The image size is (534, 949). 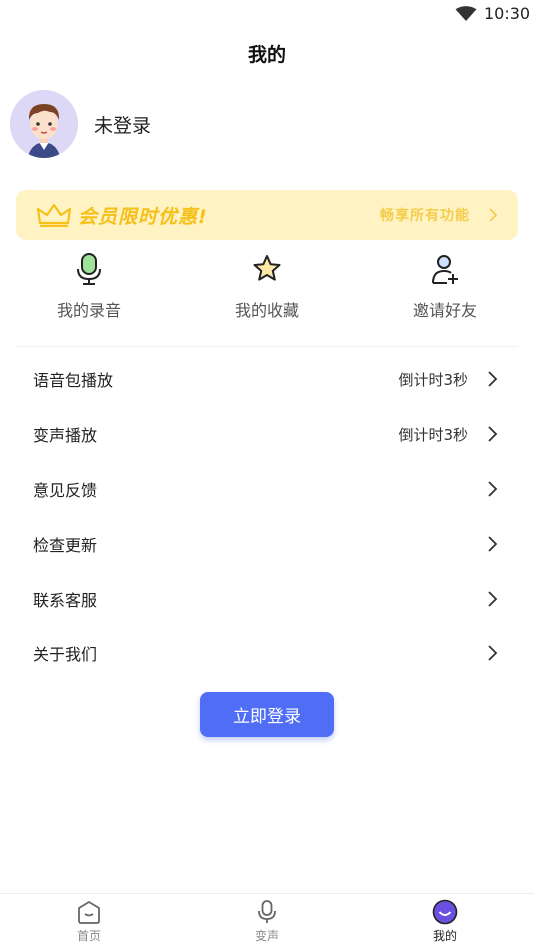 I want to click on menu-item-label: 变声播放, so click(x=65, y=436).